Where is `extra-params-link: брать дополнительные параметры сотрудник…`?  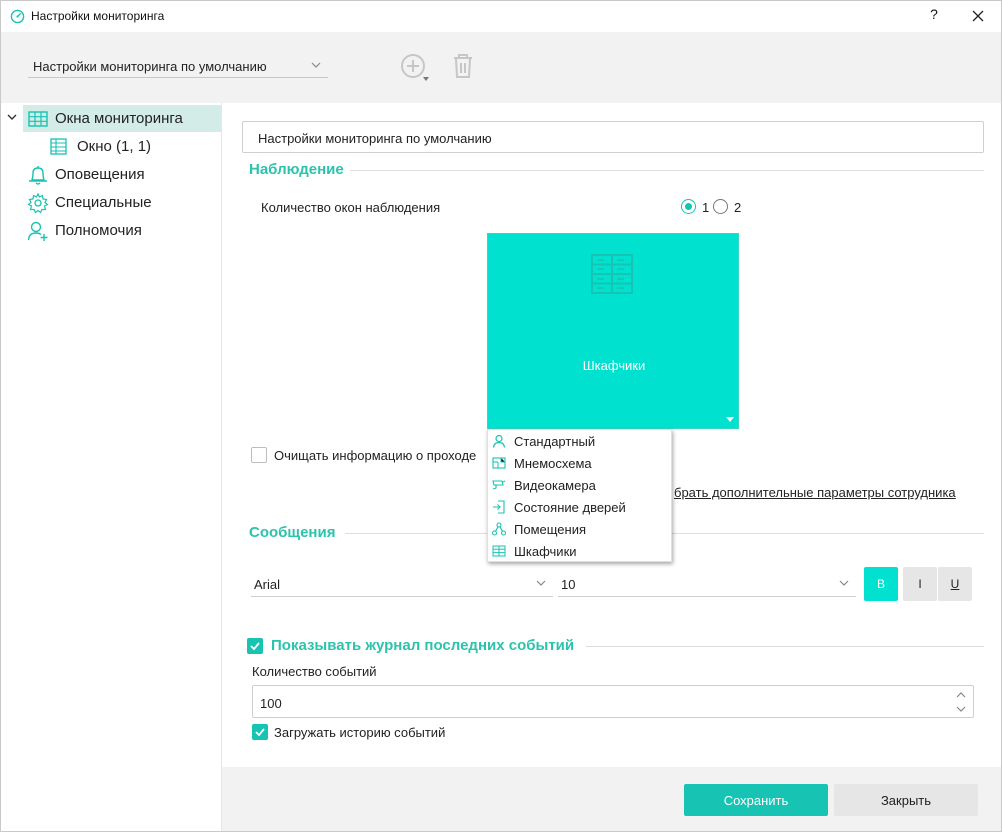
extra-params-link: брать дополнительные параметры сотрудник… is located at coordinates (815, 492).